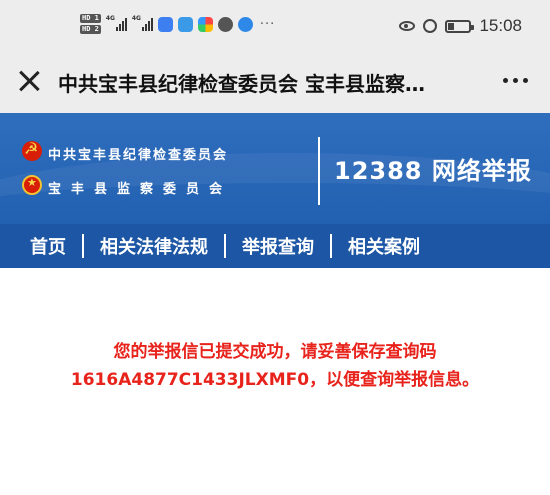 The image size is (550, 495). I want to click on close-icon, so click(29, 81).